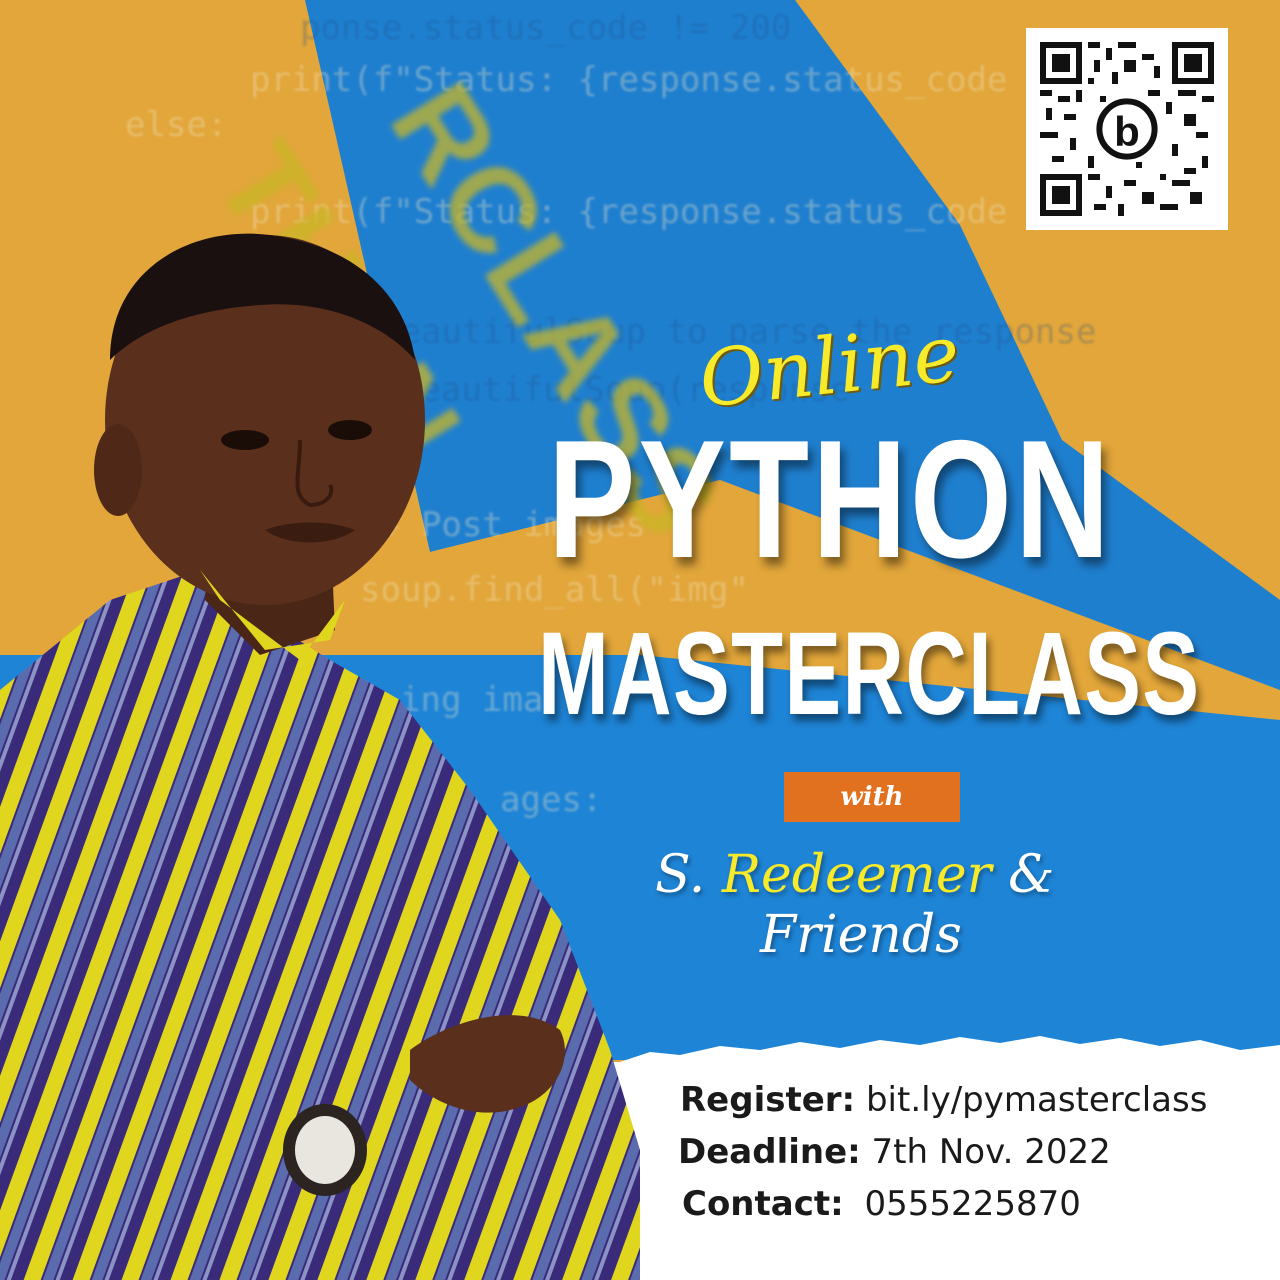 The image size is (1280, 1280). I want to click on qr-code-icon: b, so click(1127, 129).